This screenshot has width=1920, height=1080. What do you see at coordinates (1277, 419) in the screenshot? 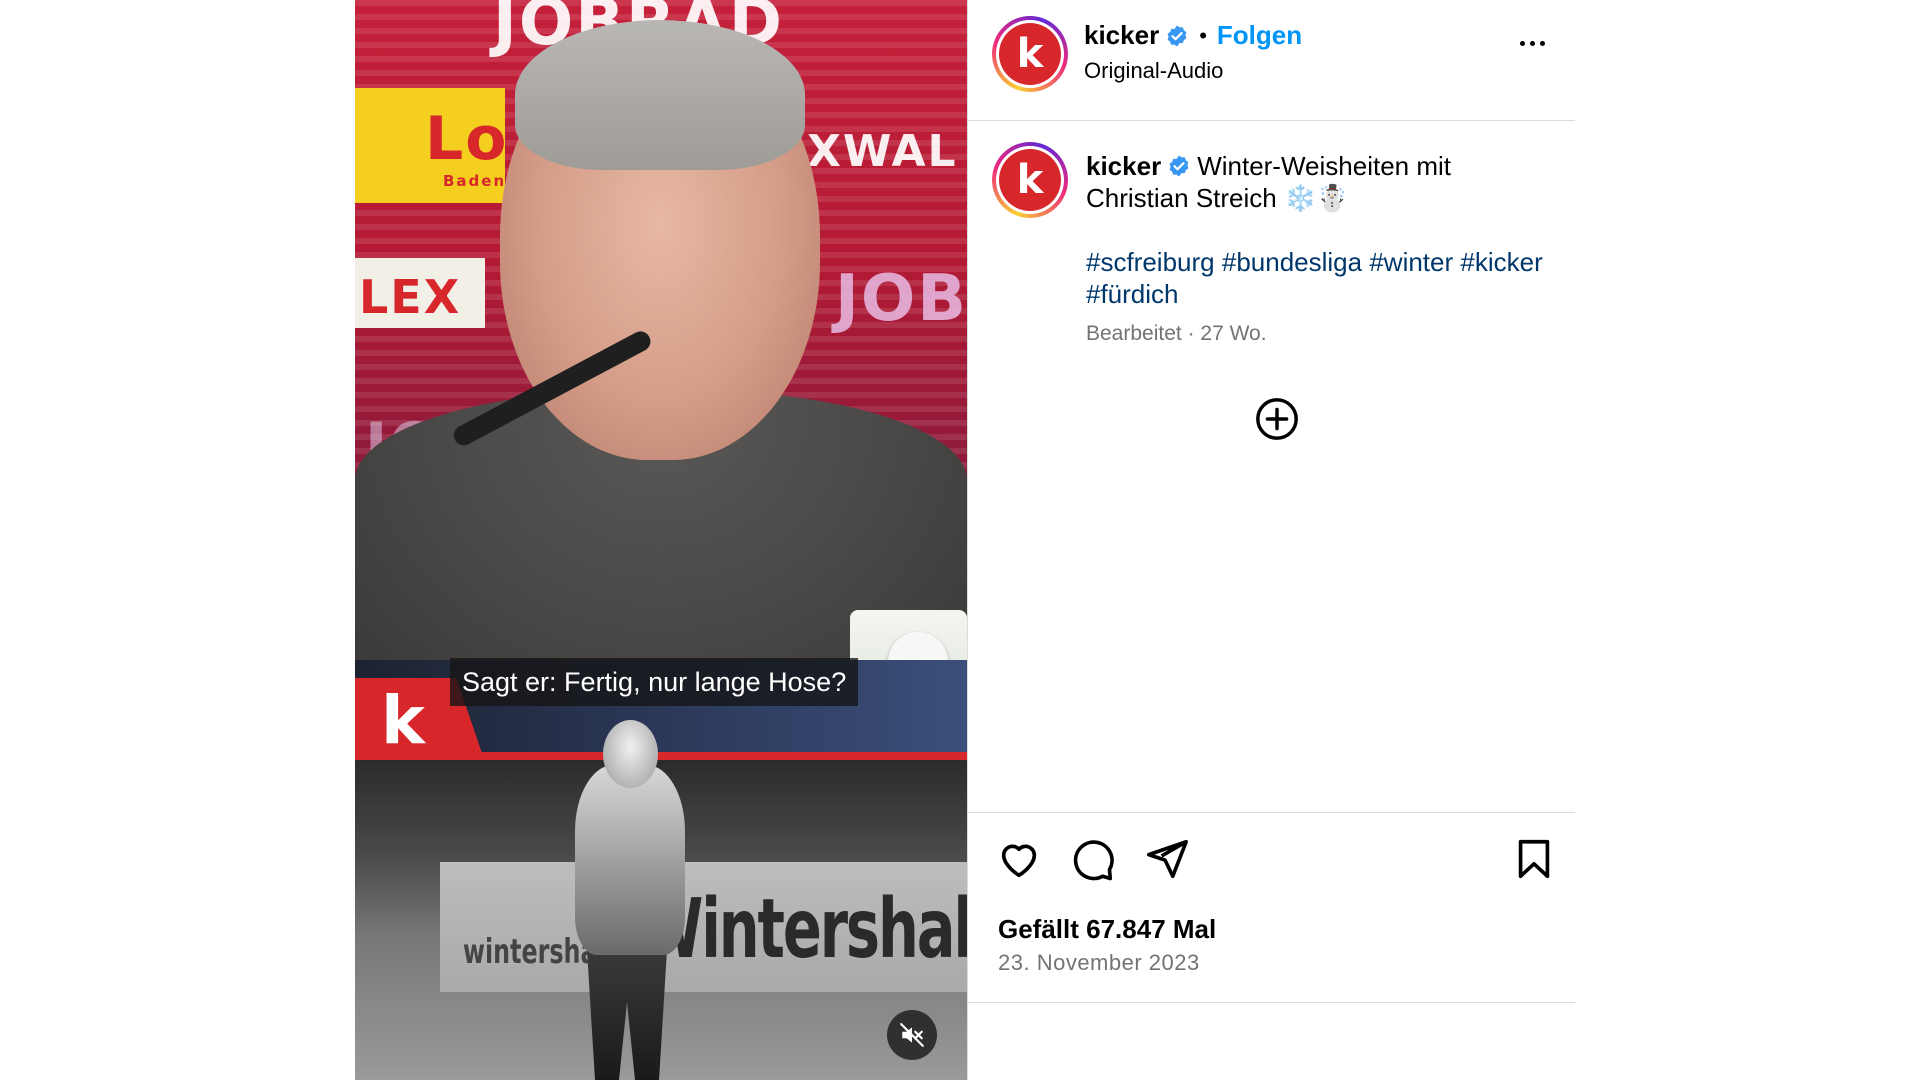
I see `plus-circle-icon` at bounding box center [1277, 419].